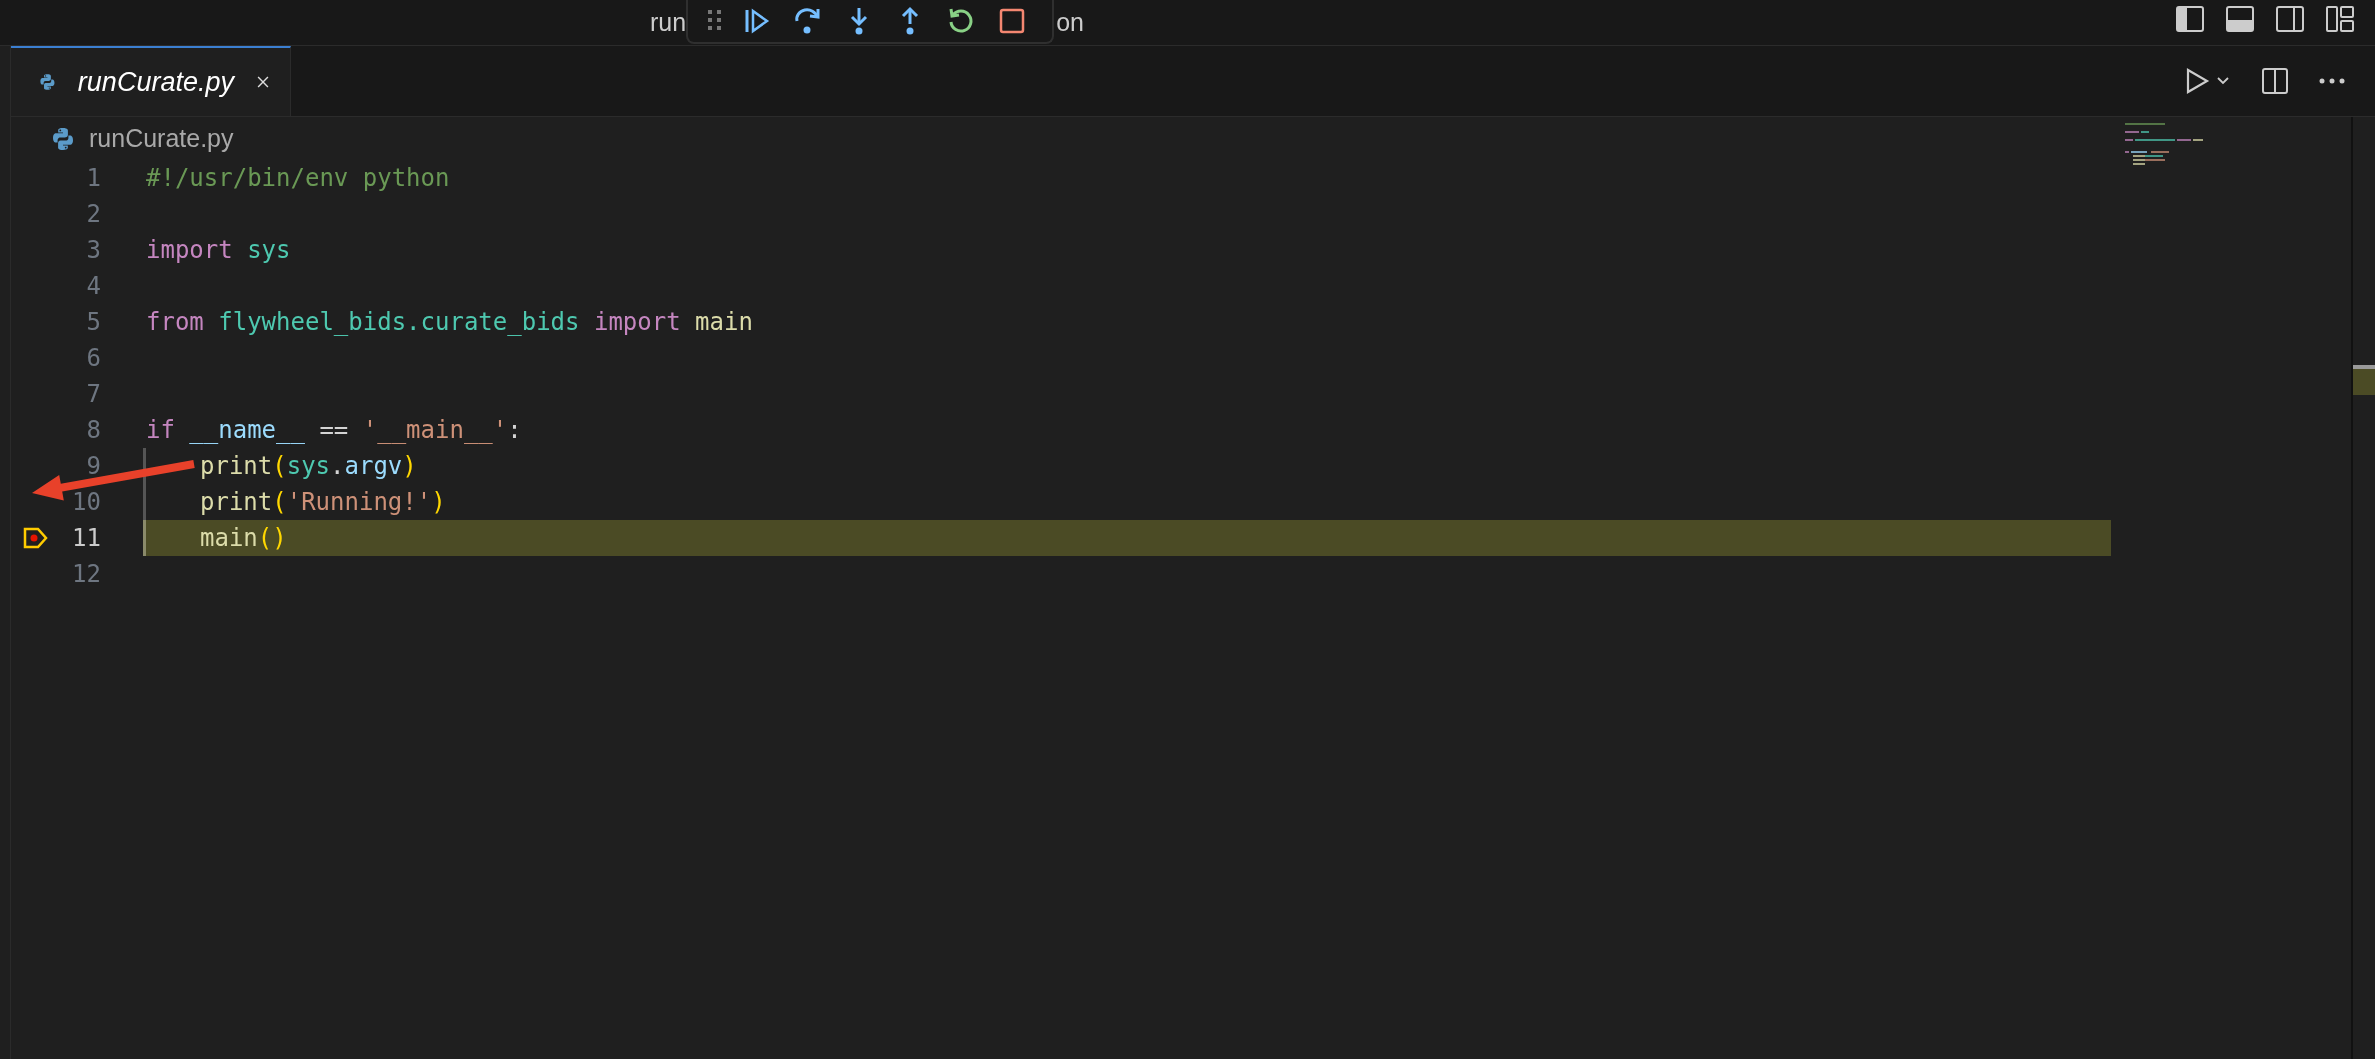 This screenshot has height=1059, width=2375. Describe the element at coordinates (715, 21) in the screenshot. I see `drag-handle-icon` at that location.